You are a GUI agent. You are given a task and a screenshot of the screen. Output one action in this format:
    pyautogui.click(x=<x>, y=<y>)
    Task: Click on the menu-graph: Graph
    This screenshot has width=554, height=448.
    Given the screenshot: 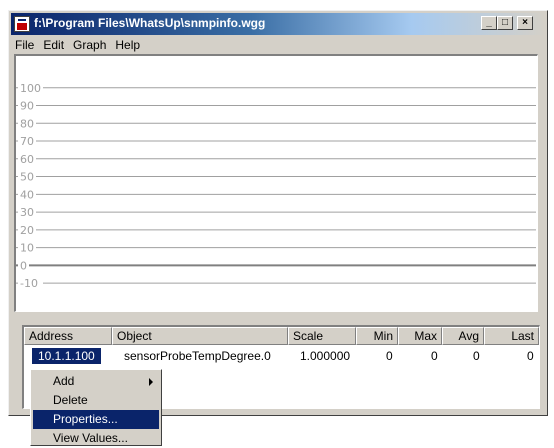 What is the action you would take?
    pyautogui.click(x=90, y=44)
    